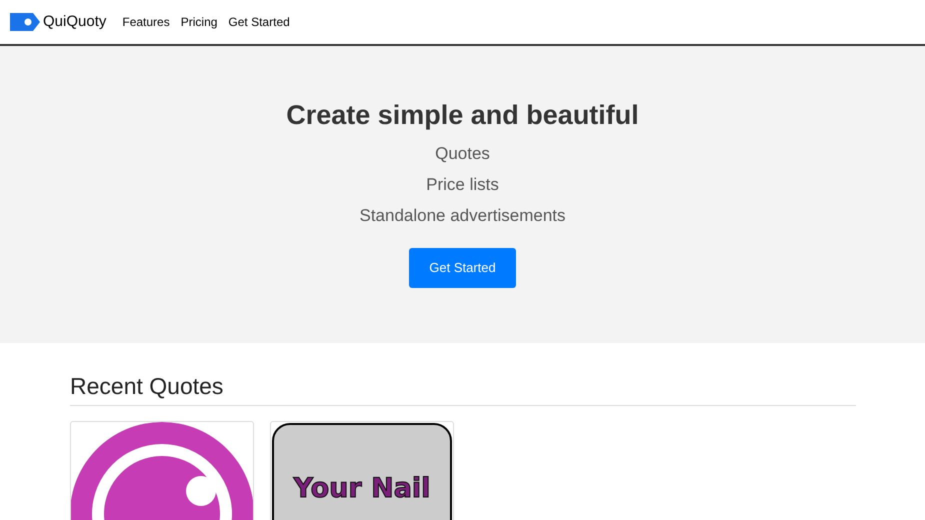  Describe the element at coordinates (58, 22) in the screenshot. I see `brand-link: QuiQuoty` at that location.